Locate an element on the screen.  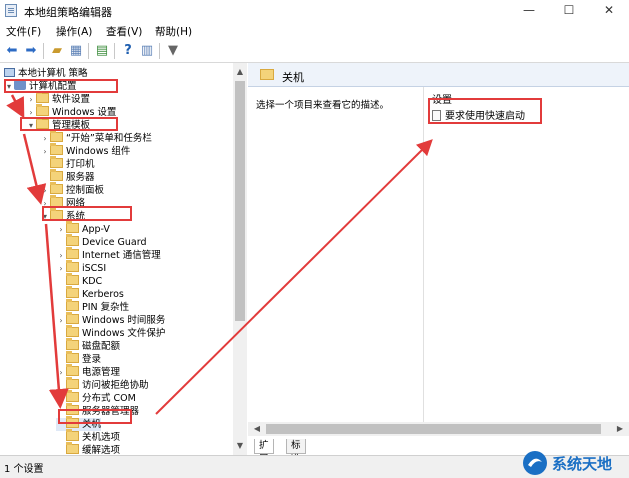
menu-action: 操作(A) is located at coordinates (74, 31).